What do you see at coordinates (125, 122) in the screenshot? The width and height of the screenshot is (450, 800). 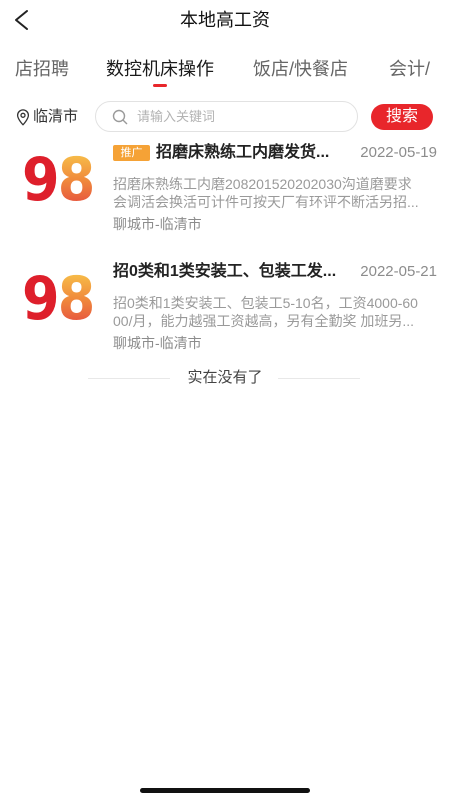 I see `search-icon-handle` at bounding box center [125, 122].